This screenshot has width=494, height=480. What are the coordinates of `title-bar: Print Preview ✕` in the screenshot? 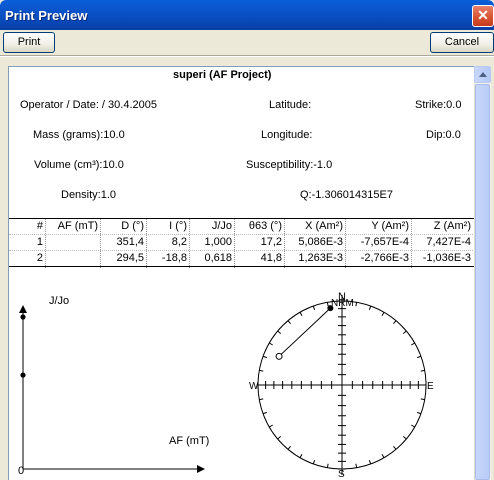 It's located at (247, 15).